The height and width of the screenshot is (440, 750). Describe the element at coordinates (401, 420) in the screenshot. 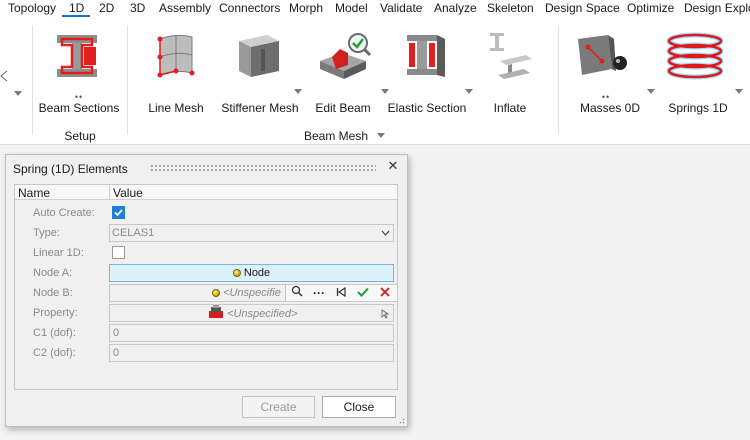

I see `resize-grip-icon` at that location.